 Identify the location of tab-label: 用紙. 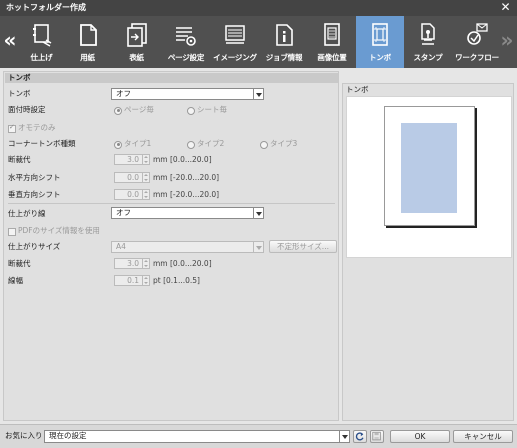
(87, 57).